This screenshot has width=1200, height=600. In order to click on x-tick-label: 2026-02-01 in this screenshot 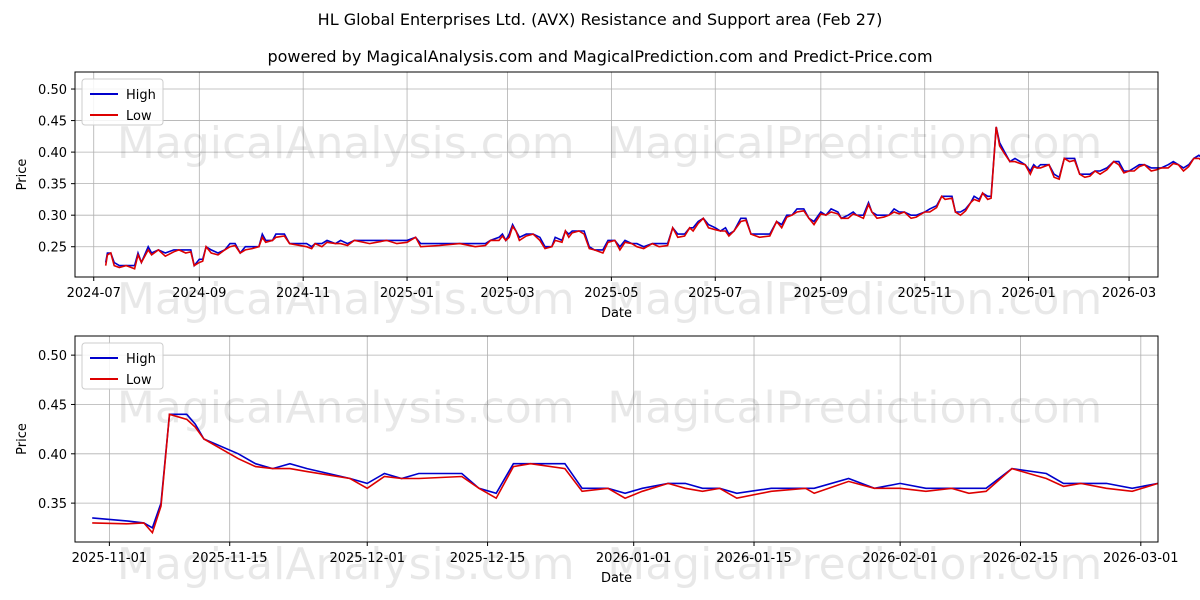, I will do `click(900, 558)`.